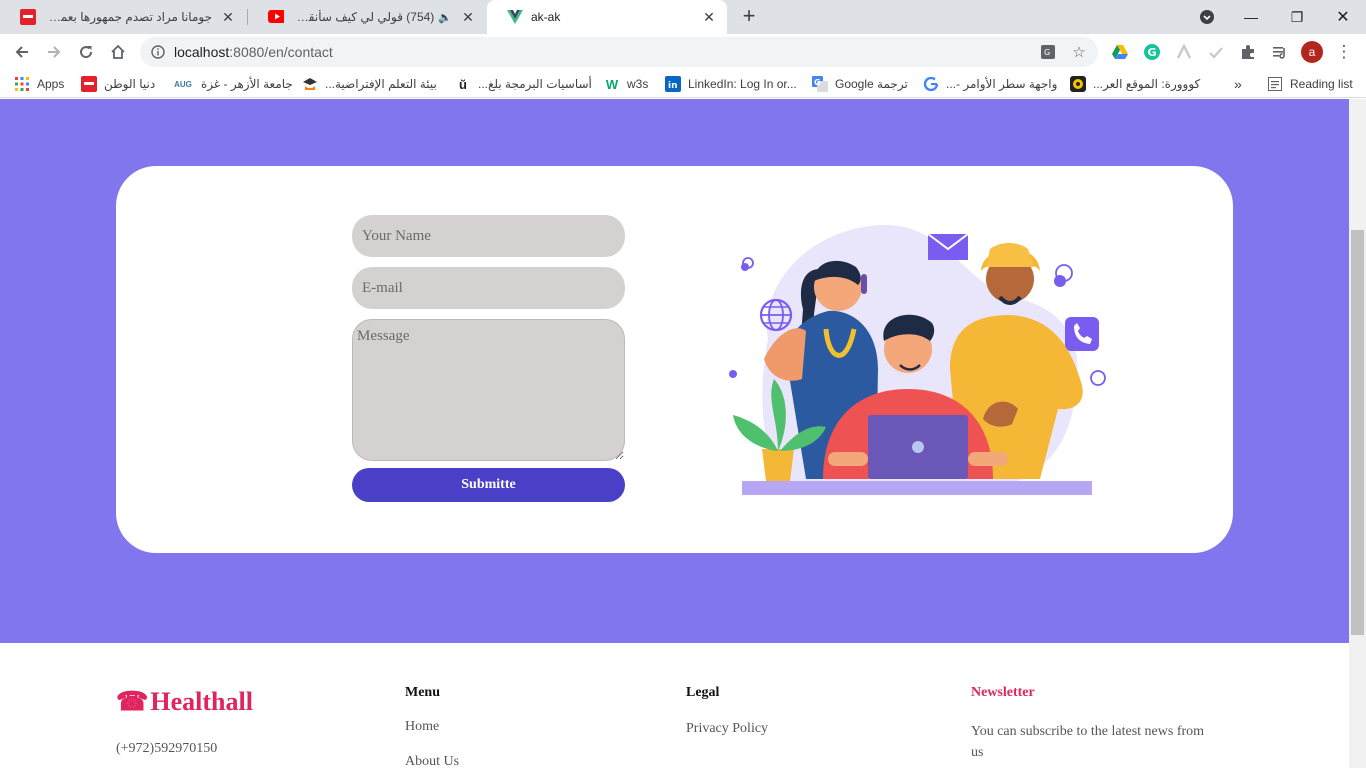  Describe the element at coordinates (432, 761) in the screenshot. I see `footer-link-about: About Us` at that location.